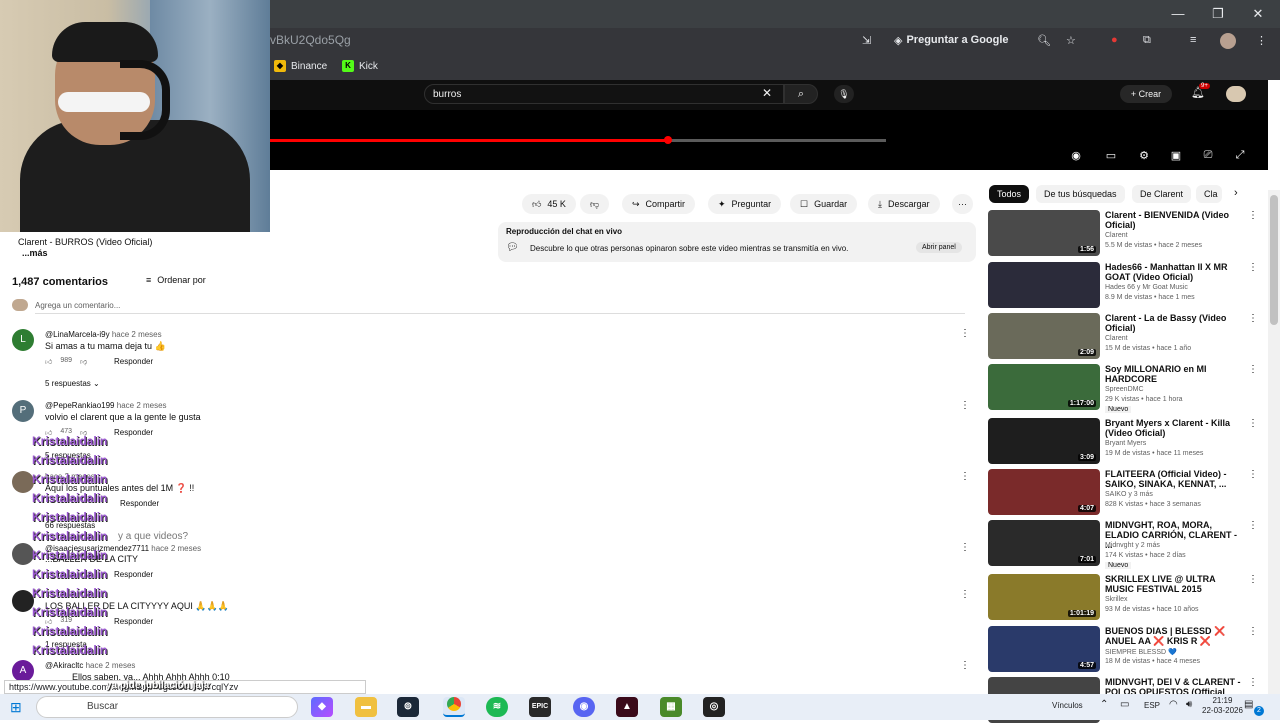 This screenshot has height=725, width=1280. What do you see at coordinates (668, 140) in the screenshot?
I see `scrubber-handle` at bounding box center [668, 140].